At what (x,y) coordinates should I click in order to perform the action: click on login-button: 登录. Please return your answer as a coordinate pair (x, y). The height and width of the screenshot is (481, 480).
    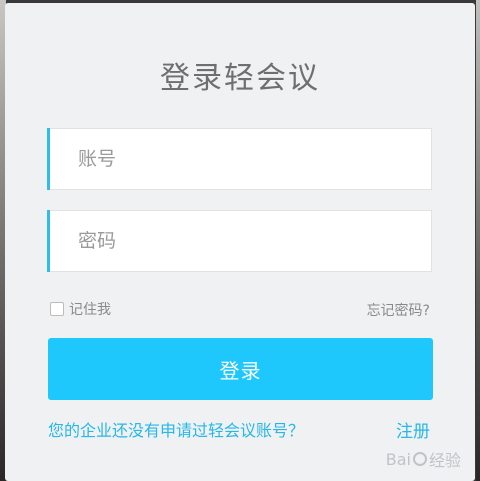
    Looking at the image, I should click on (240, 369).